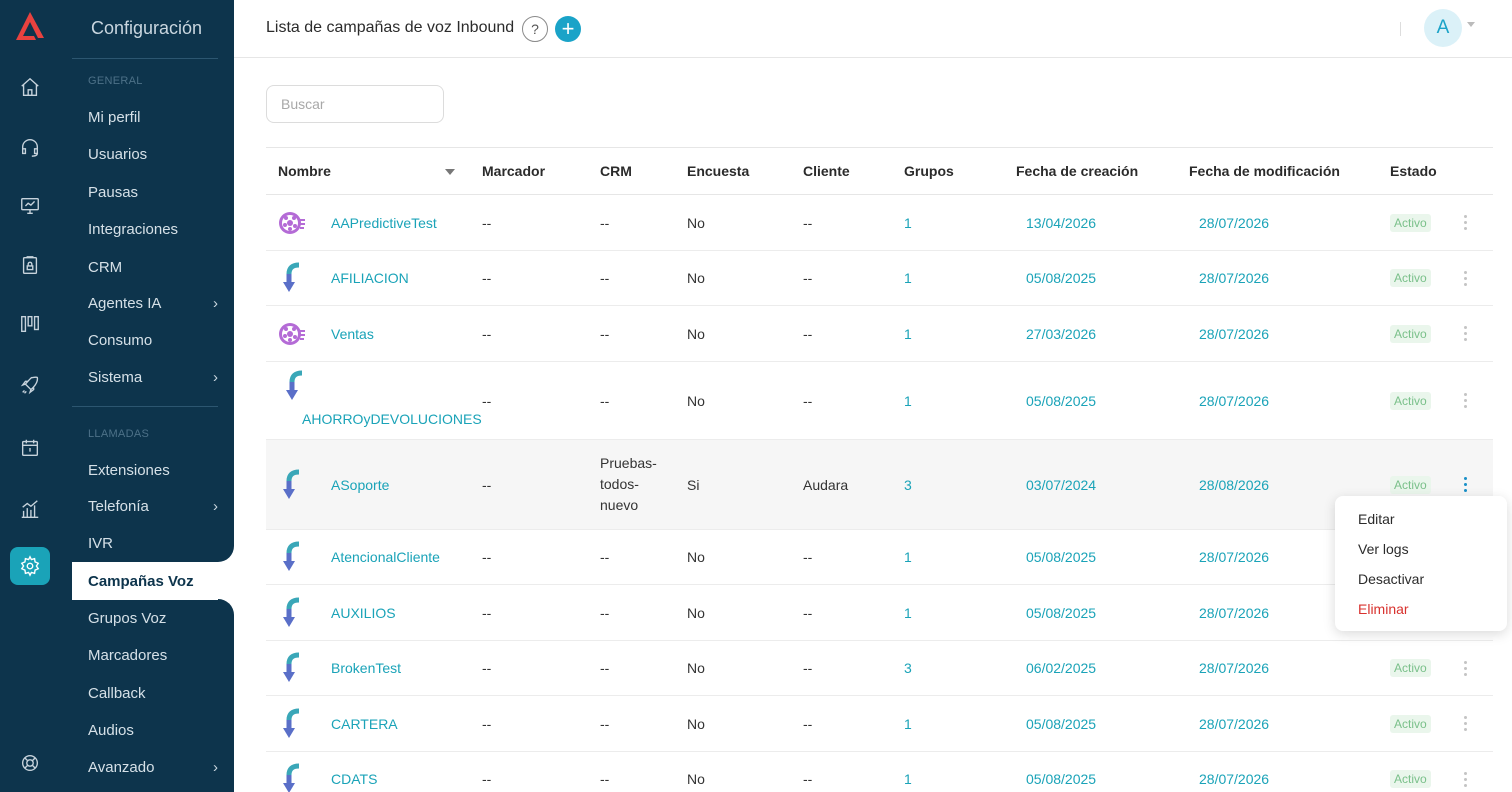  What do you see at coordinates (352, 334) in the screenshot?
I see `campaign-name-link: Ventas` at bounding box center [352, 334].